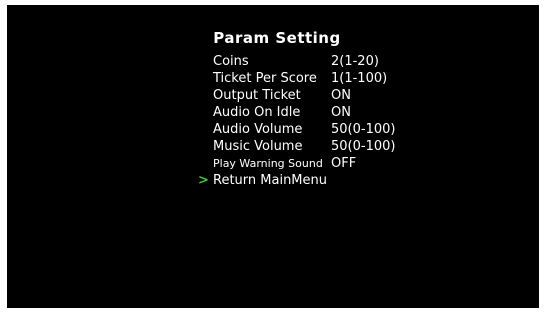  I want to click on menu-item-output-ticket: Output Ticket ON, so click(273, 96).